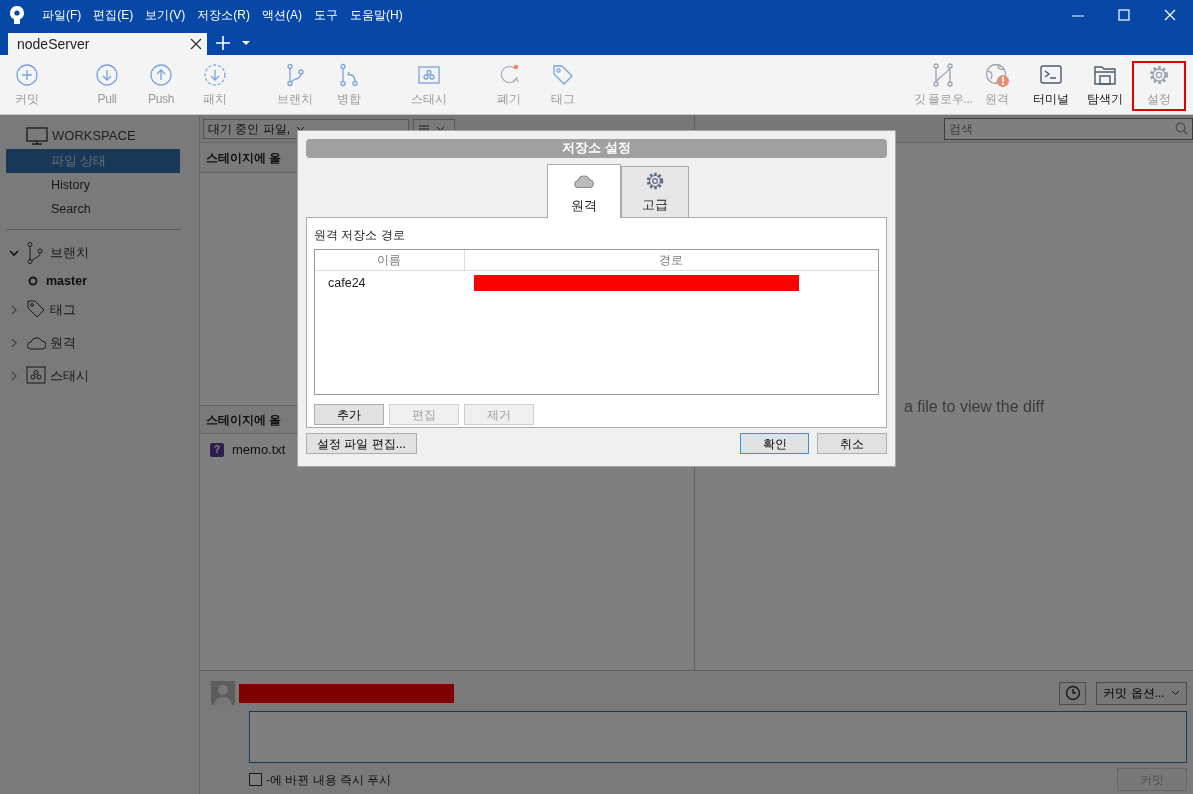  I want to click on dialog-title: 저장소 설정, so click(596, 148).